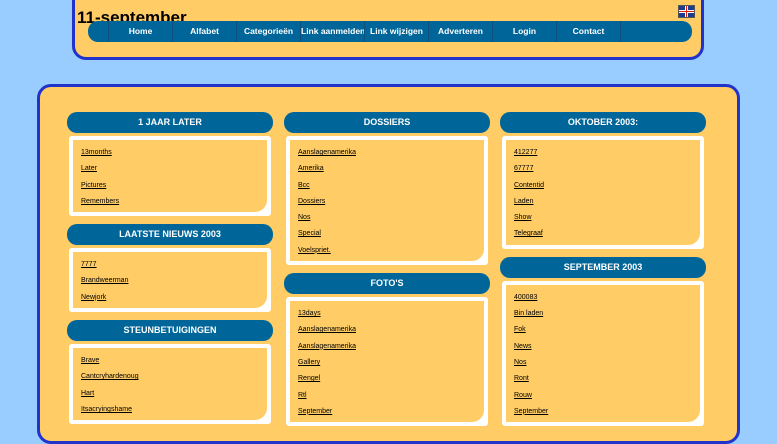  Describe the element at coordinates (387, 251) in the screenshot. I see `link-item: Voelspriet.` at that location.